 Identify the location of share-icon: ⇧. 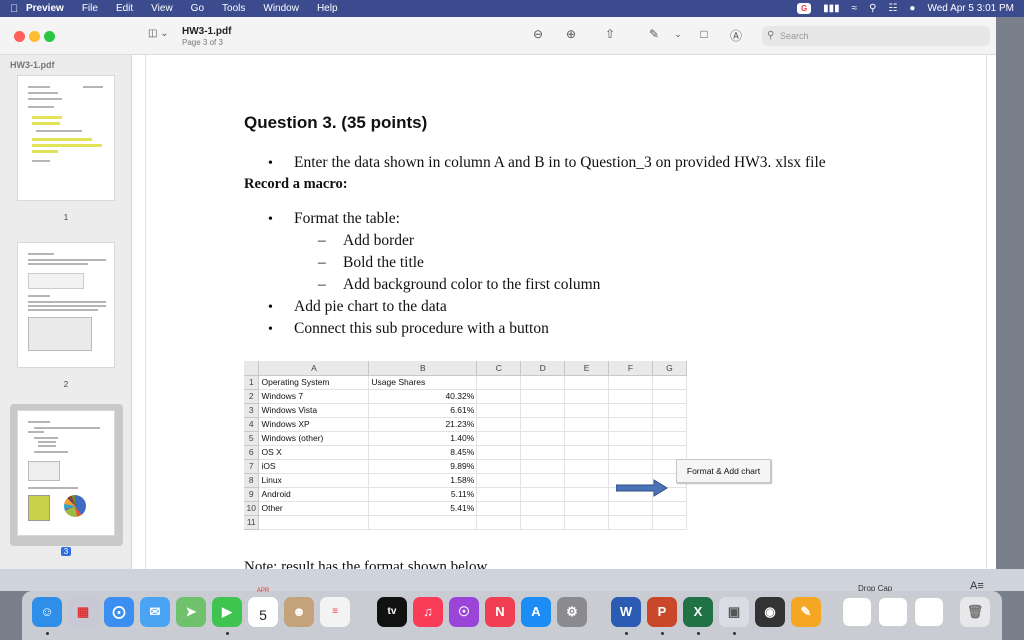
(610, 34).